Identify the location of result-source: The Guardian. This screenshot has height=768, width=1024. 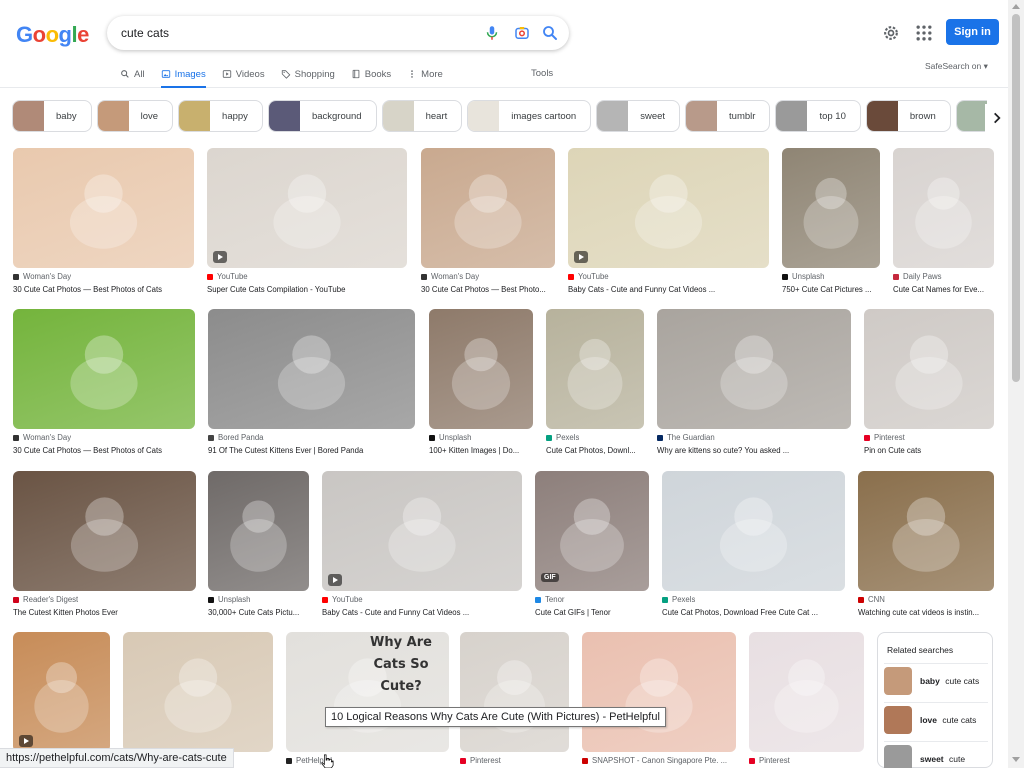
(686, 437).